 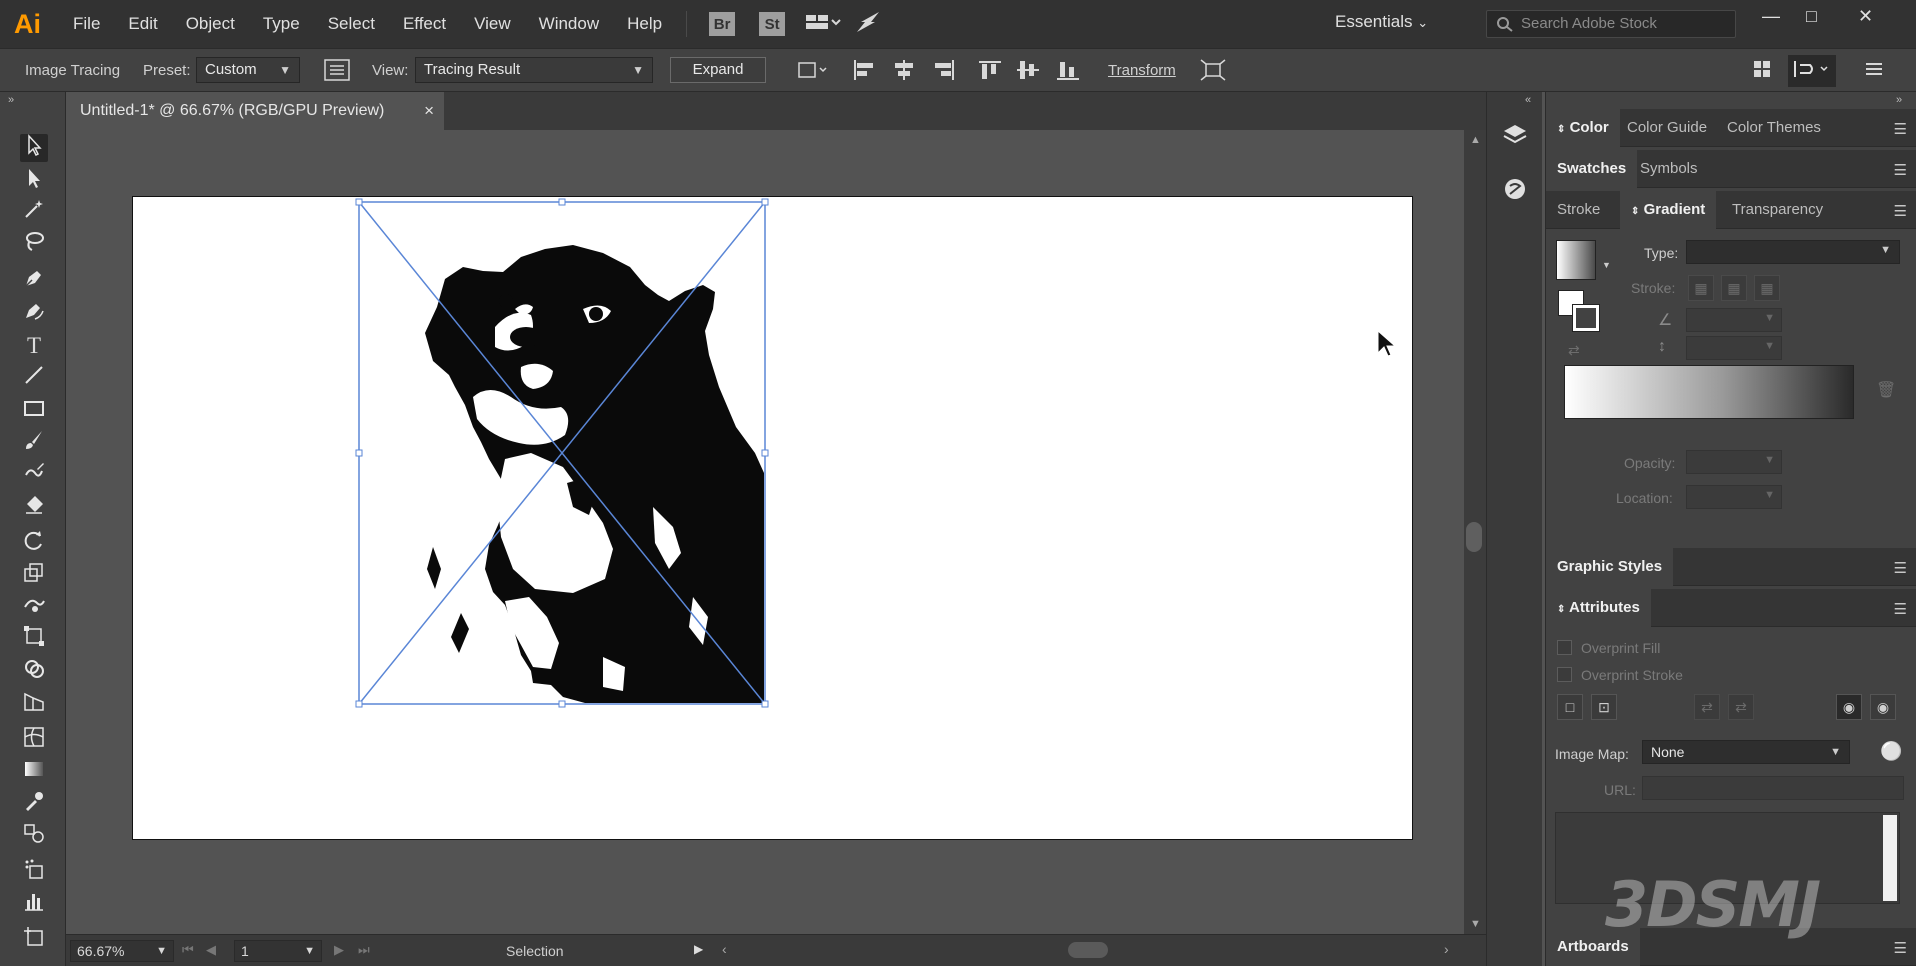 What do you see at coordinates (34, 281) in the screenshot?
I see `pen-tool-icon` at bounding box center [34, 281].